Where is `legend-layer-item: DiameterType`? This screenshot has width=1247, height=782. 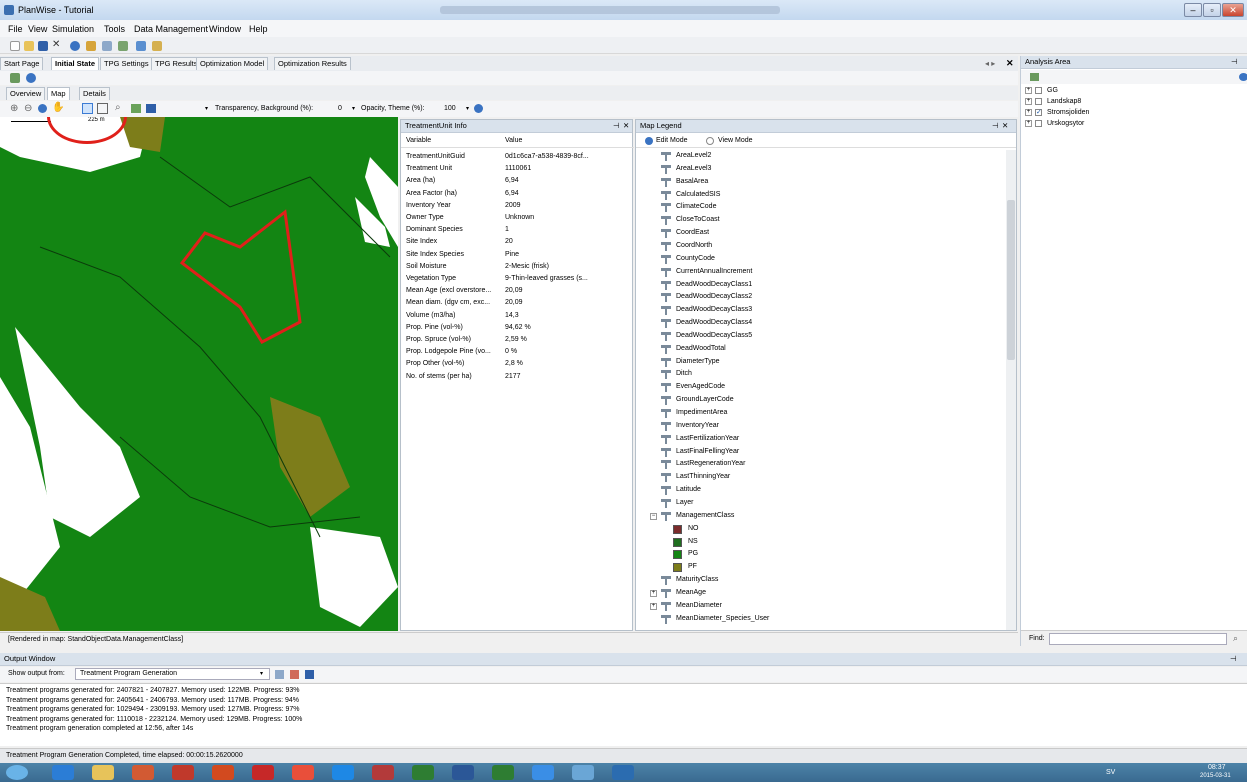
legend-layer-item: DiameterType is located at coordinates (820, 362).